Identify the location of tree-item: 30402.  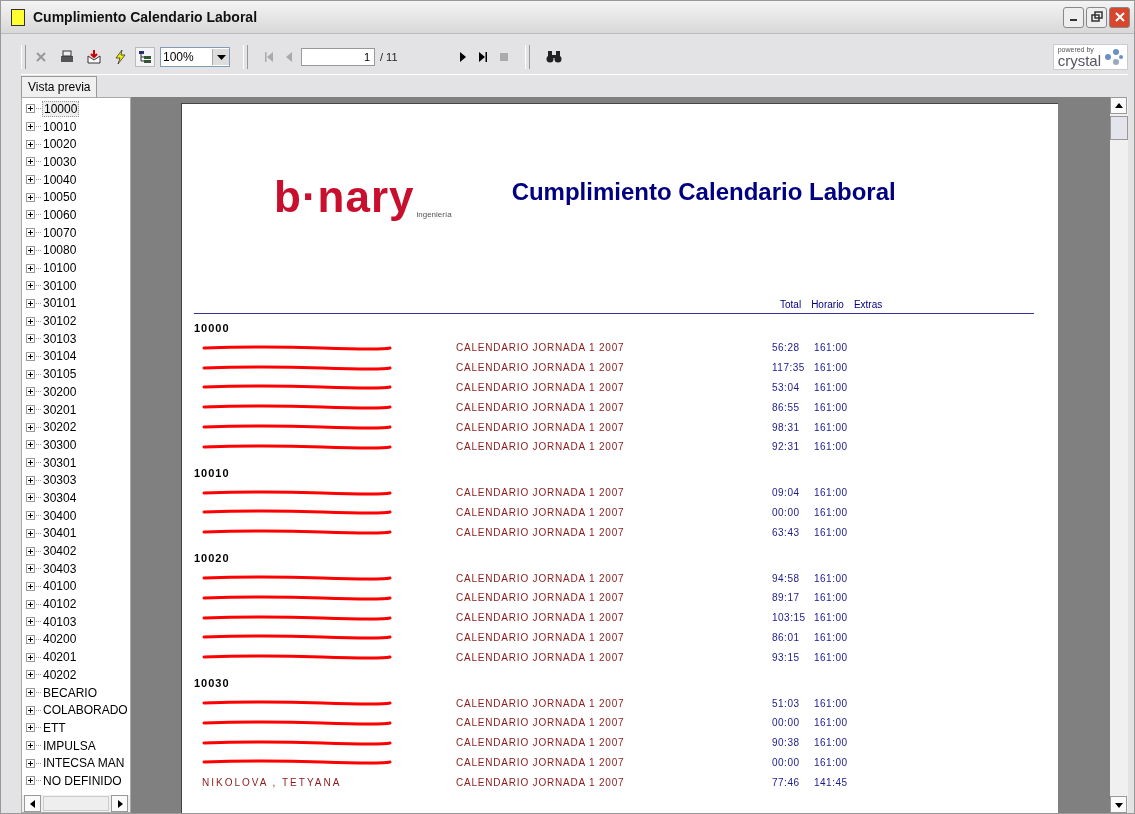
(60, 551).